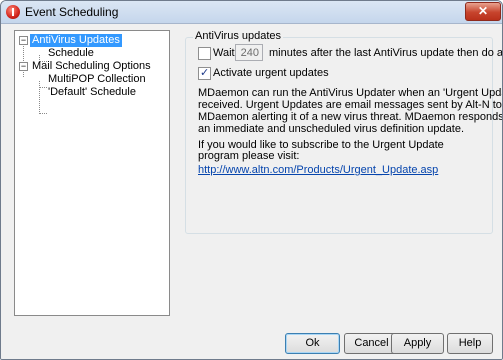 Image resolution: width=503 pixels, height=360 pixels. I want to click on window-title: Event Scheduling, so click(72, 12).